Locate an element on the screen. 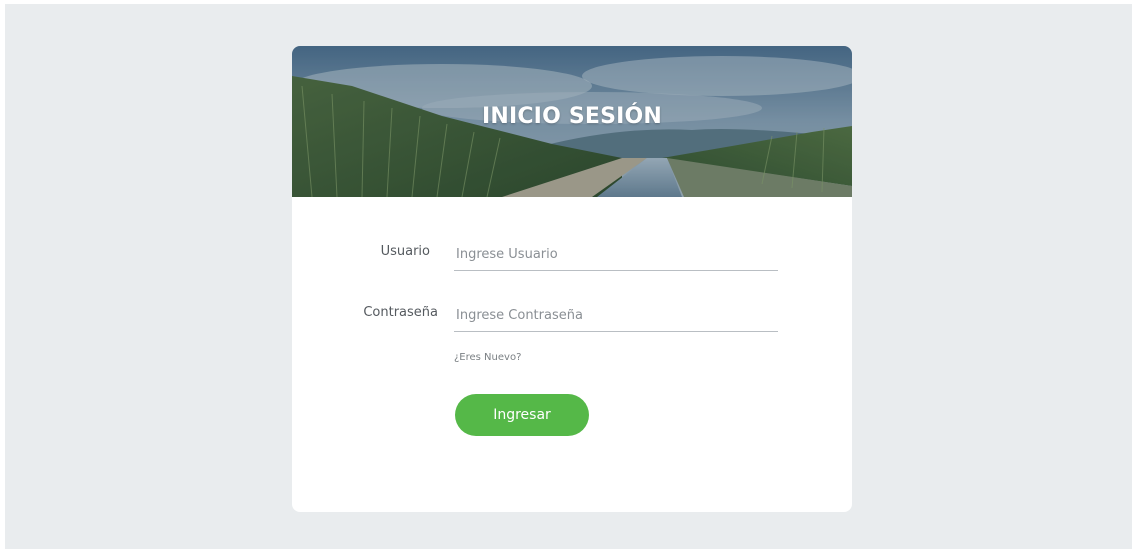 This screenshot has height=549, width=1132. login-banner: INICIO SESIÓN is located at coordinates (572, 121).